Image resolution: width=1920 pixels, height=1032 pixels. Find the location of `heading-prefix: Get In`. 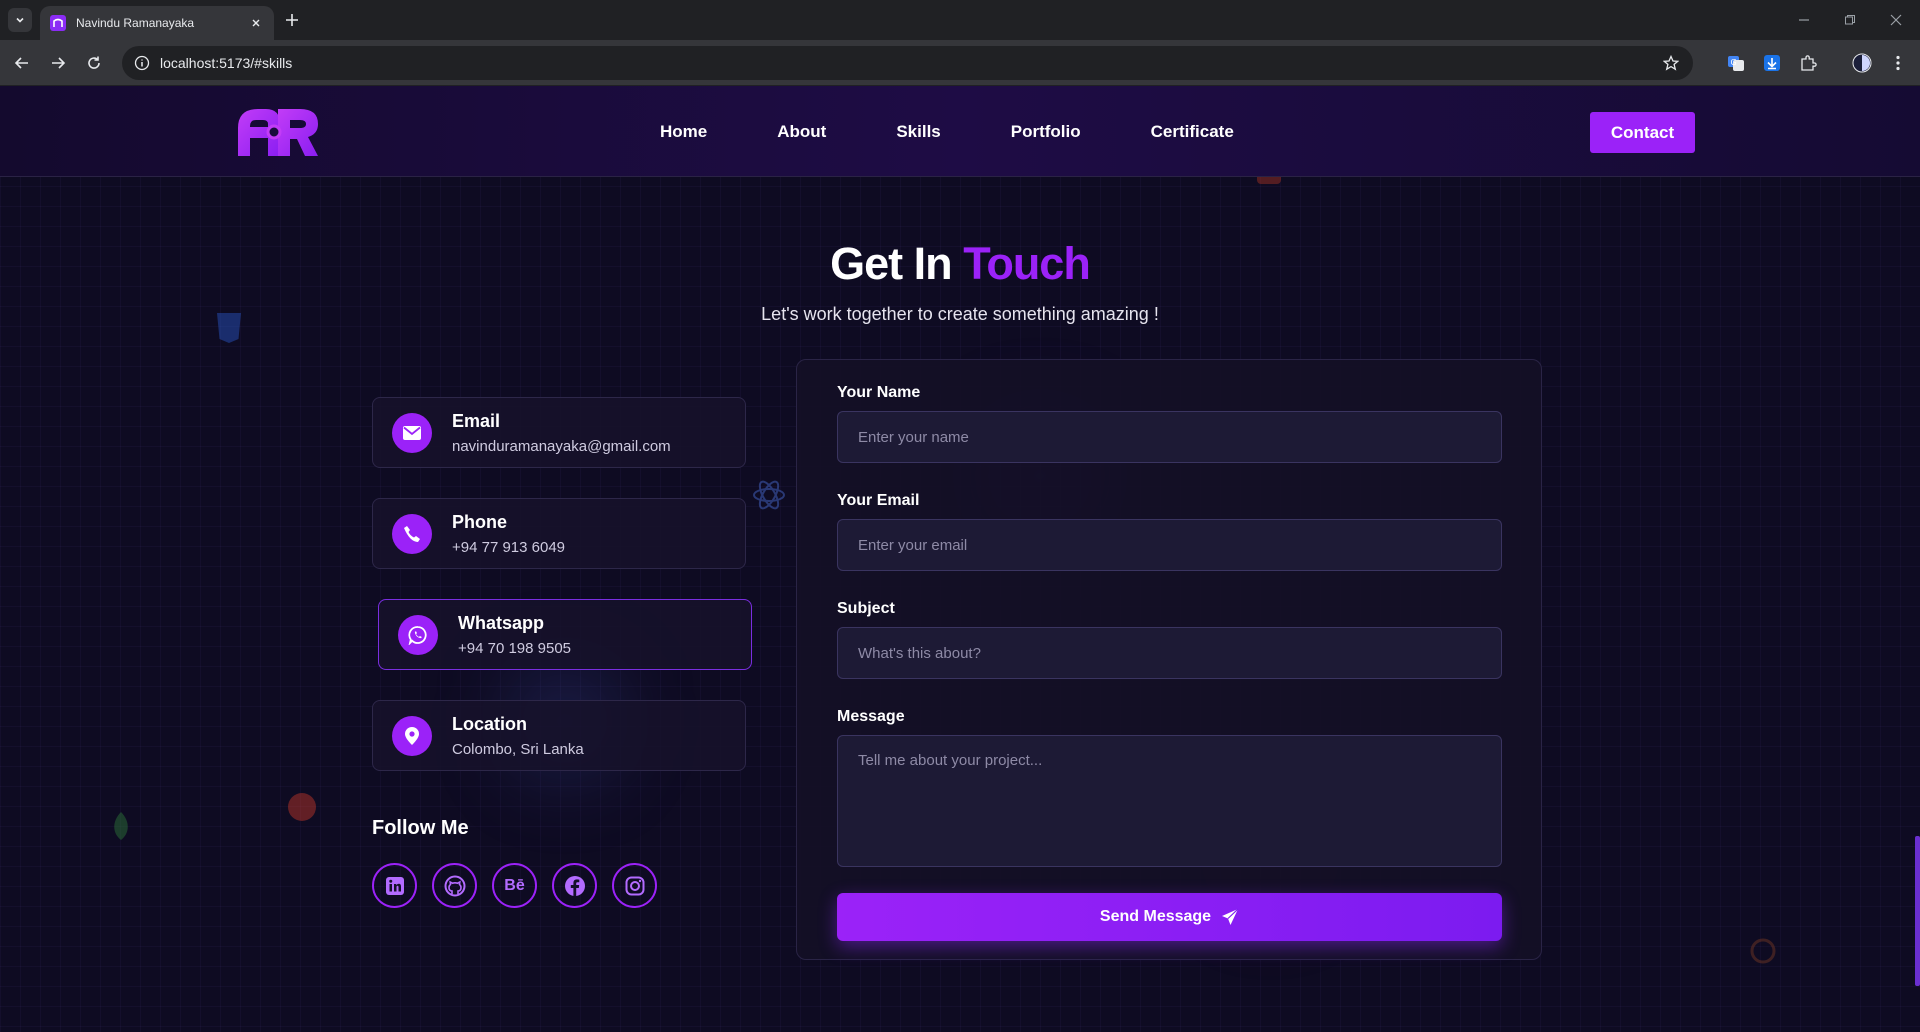

heading-prefix: Get In is located at coordinates (891, 263).